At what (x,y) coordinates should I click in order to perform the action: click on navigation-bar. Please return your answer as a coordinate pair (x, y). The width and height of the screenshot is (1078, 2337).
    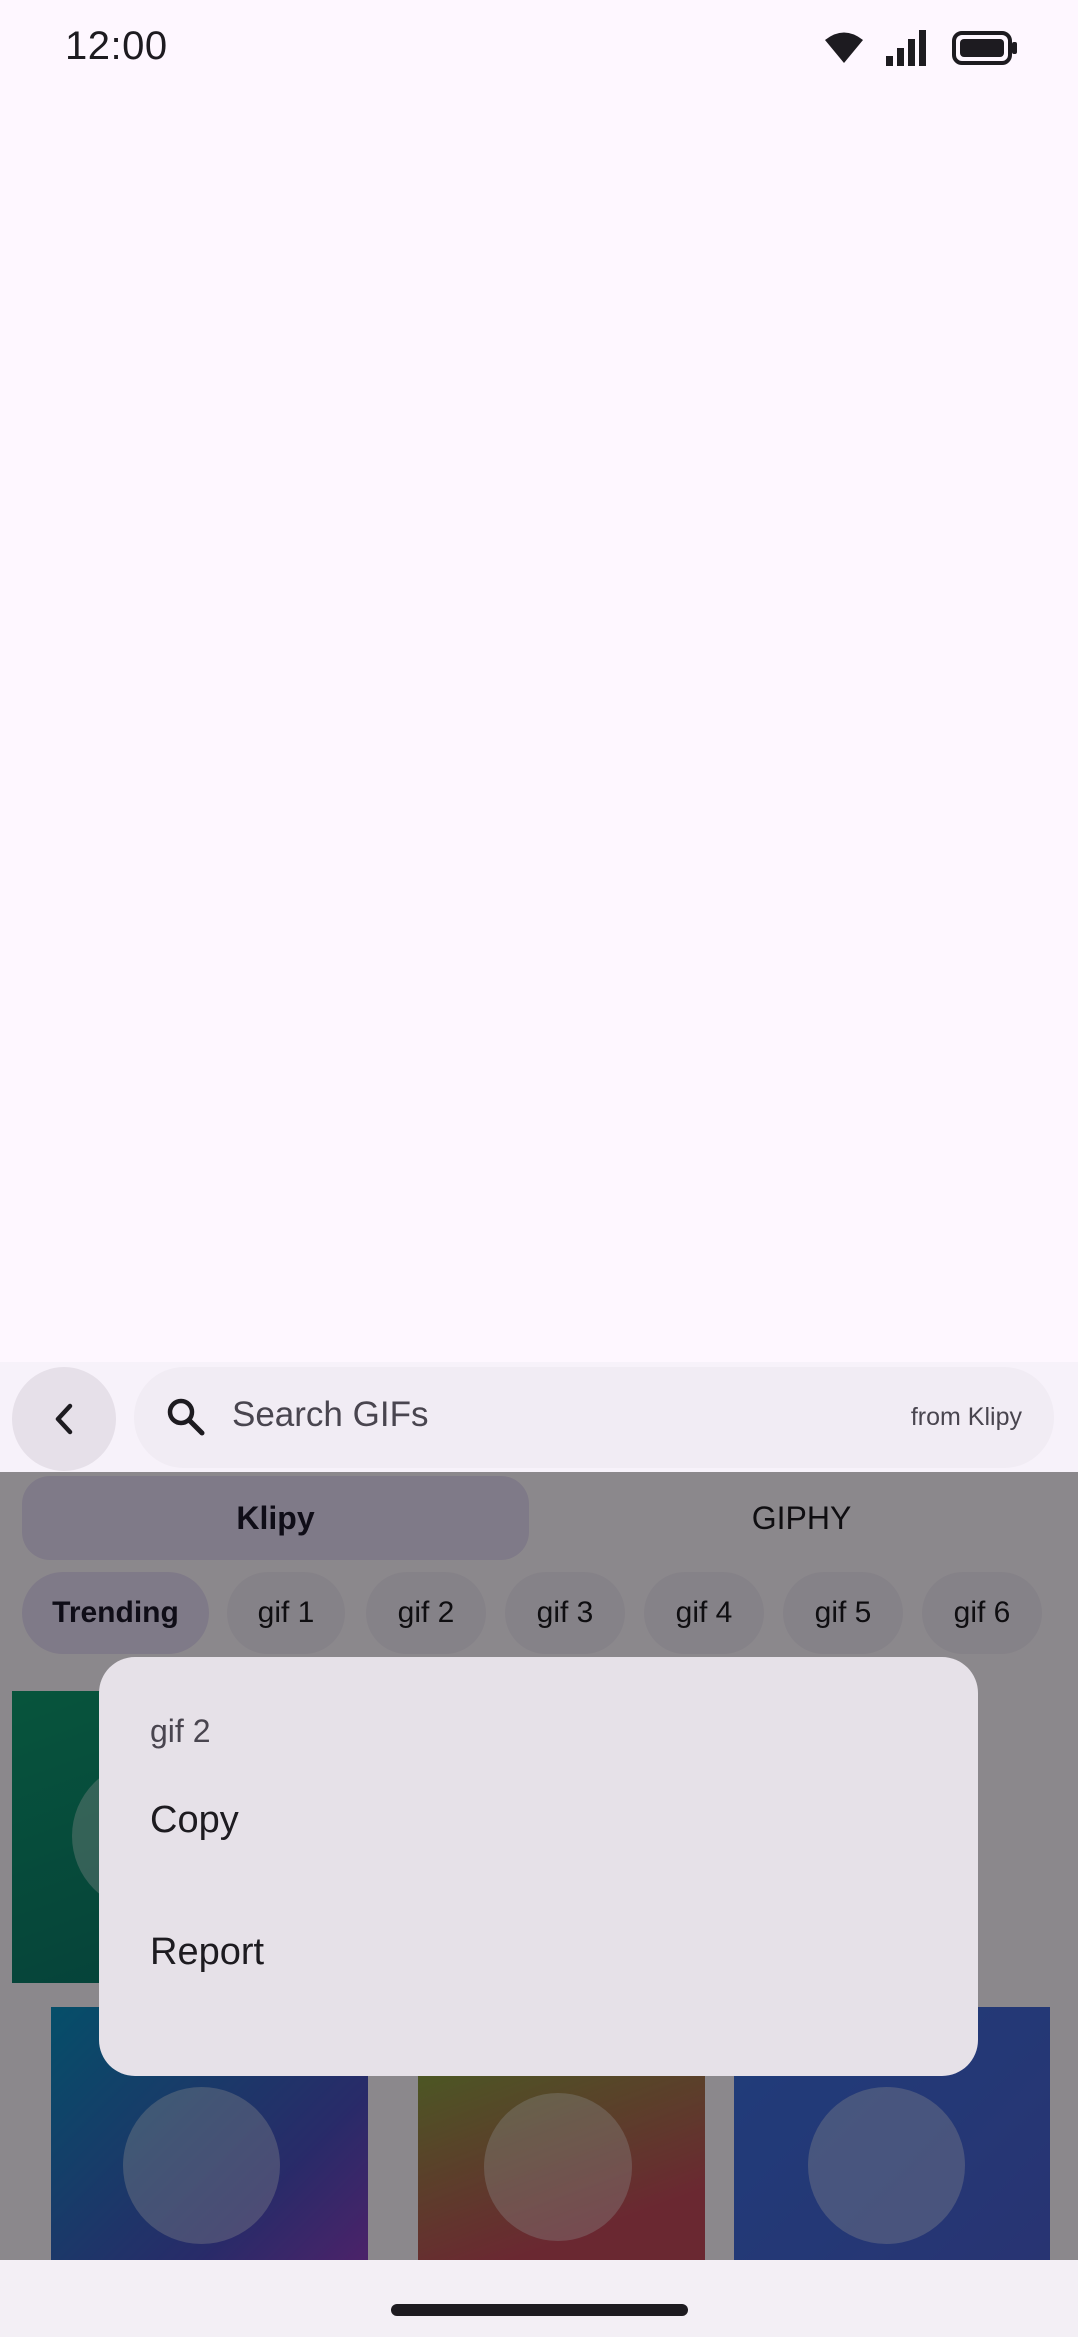
    Looking at the image, I should click on (539, 2298).